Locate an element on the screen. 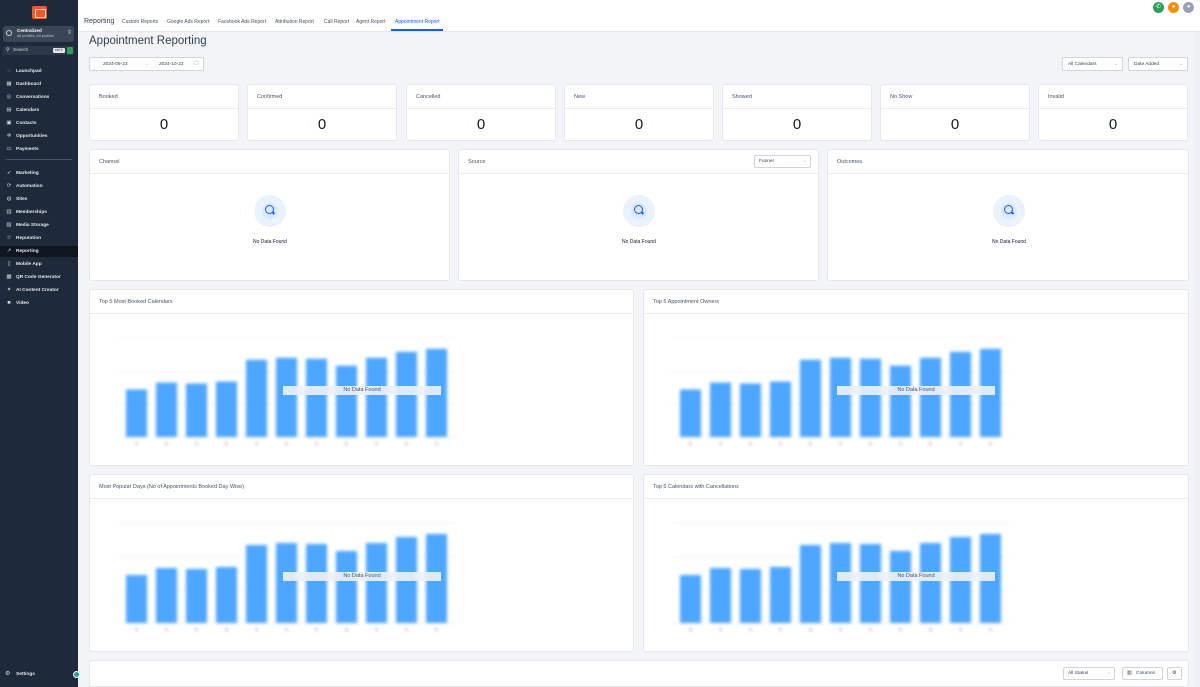  chevron-updown-icon: ⇕ is located at coordinates (69, 33).